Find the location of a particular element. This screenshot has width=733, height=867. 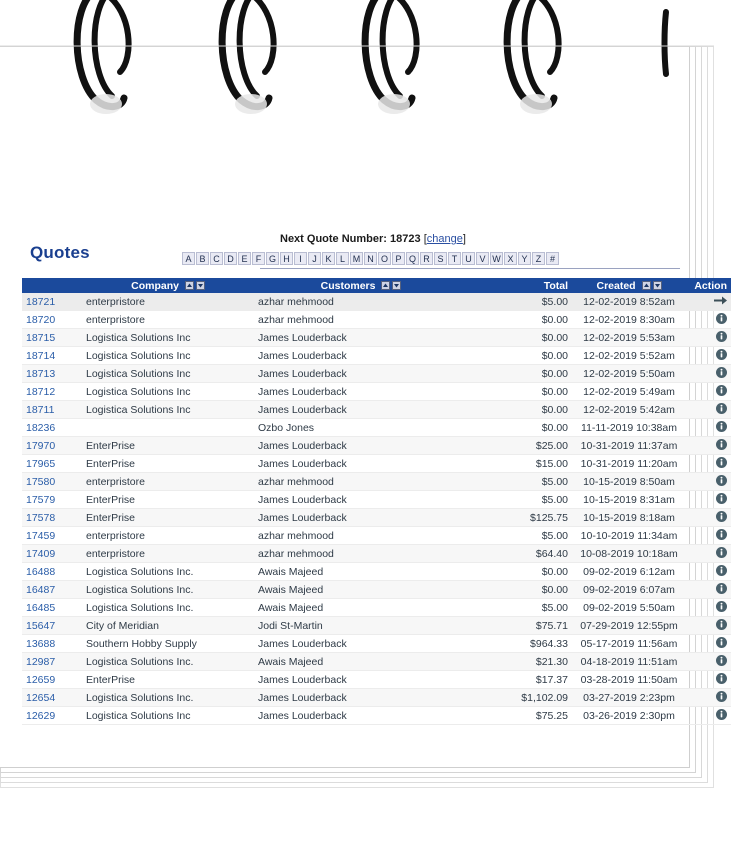

alpha-filter-d: D is located at coordinates (230, 258).